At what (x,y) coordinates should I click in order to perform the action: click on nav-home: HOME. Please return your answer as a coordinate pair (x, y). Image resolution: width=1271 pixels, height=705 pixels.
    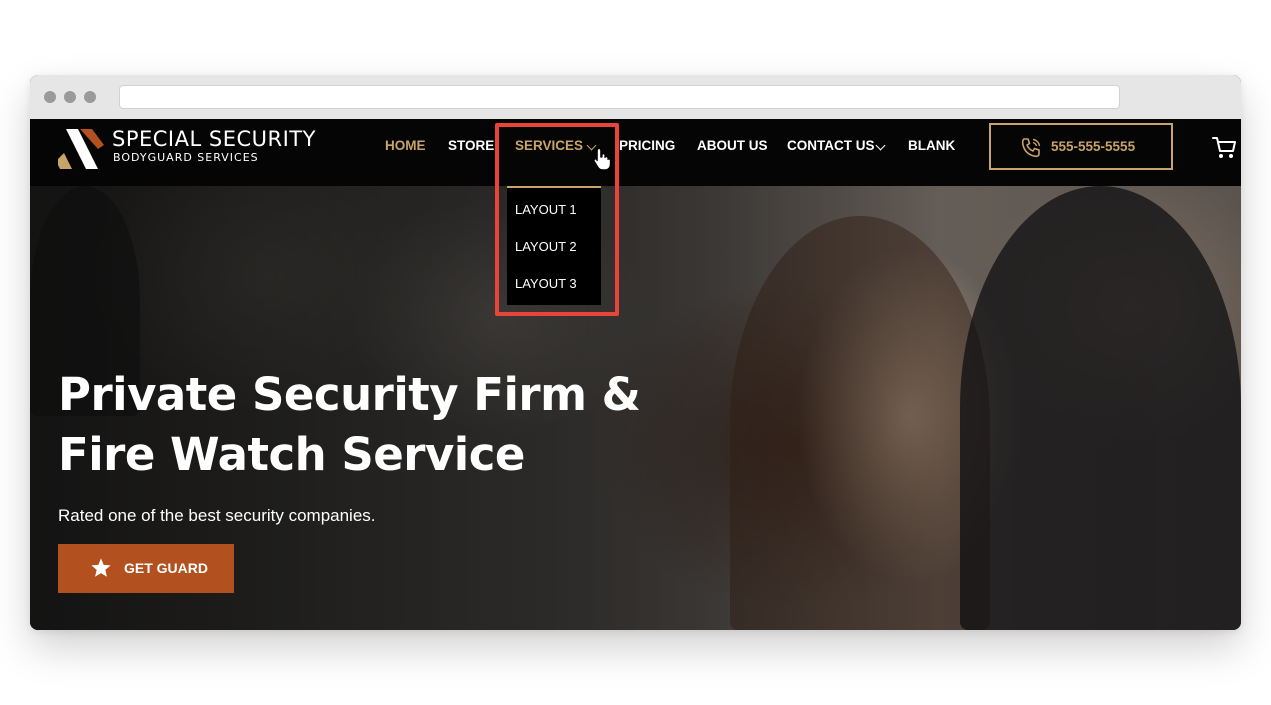
    Looking at the image, I should click on (405, 145).